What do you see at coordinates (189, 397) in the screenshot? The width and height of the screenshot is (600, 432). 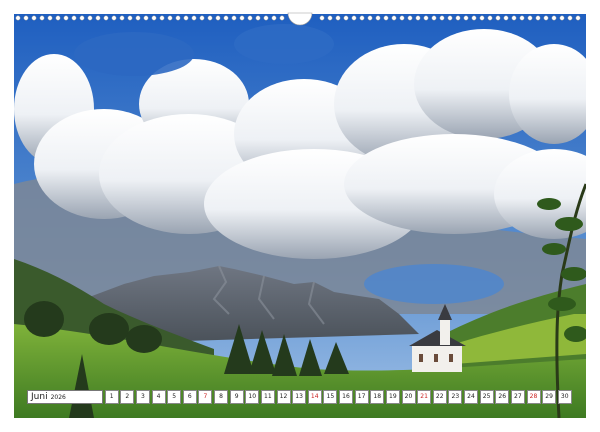 I see `day-cell: 6` at bounding box center [189, 397].